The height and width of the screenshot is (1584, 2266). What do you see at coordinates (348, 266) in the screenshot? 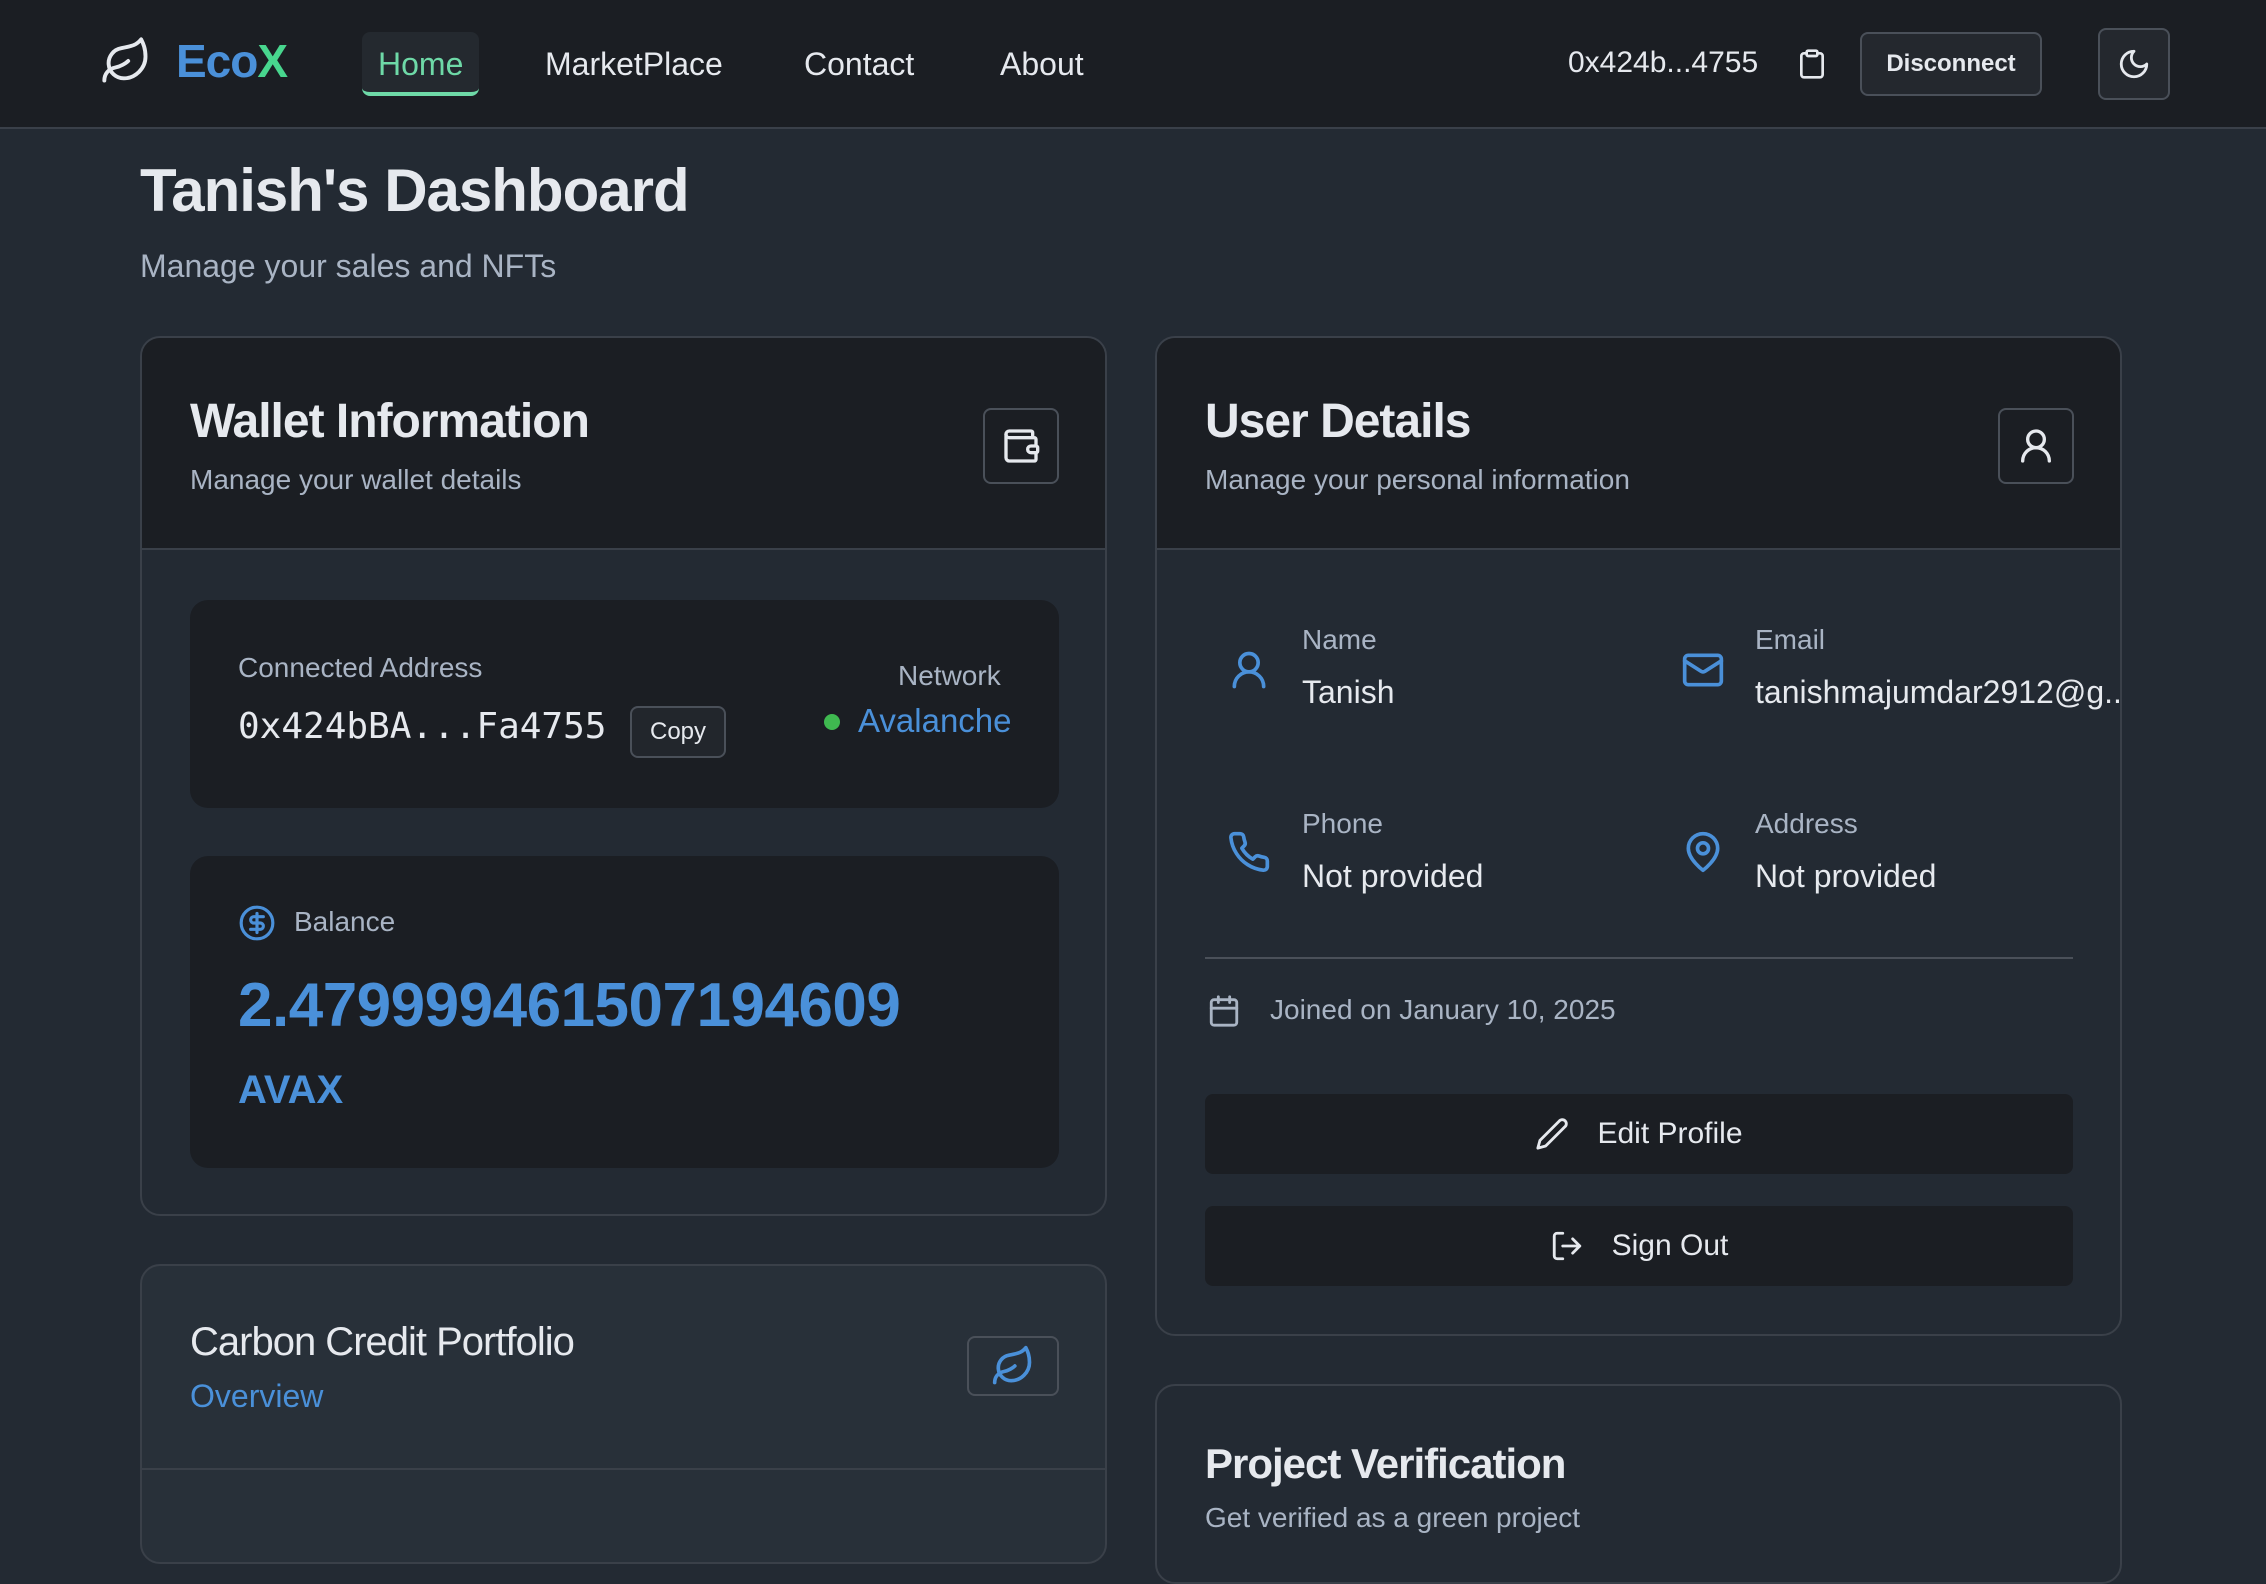
I see `page-subtitle: Manage your sales and NFTs` at bounding box center [348, 266].